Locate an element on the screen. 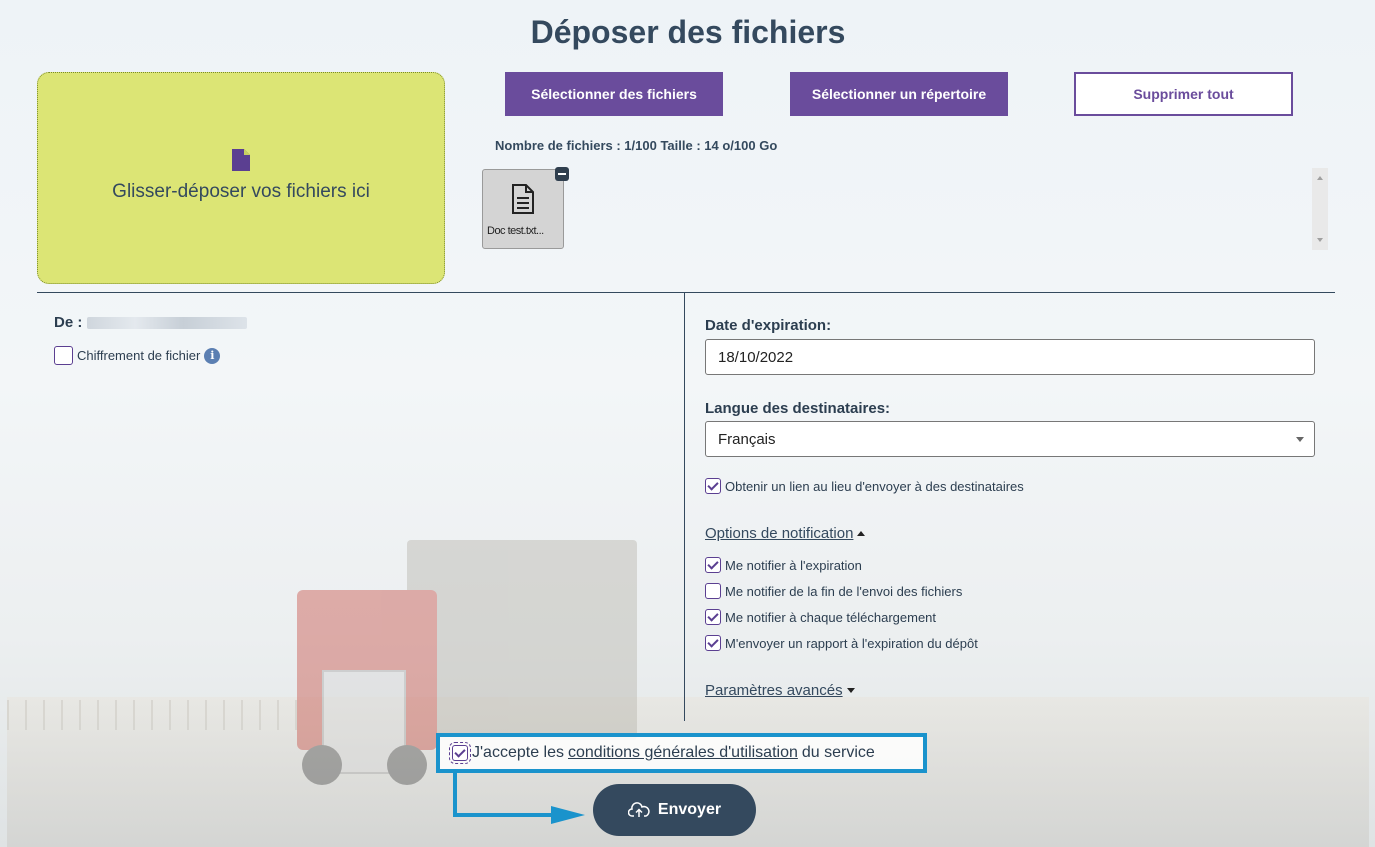  annotation-arrow is located at coordinates (455, 794).